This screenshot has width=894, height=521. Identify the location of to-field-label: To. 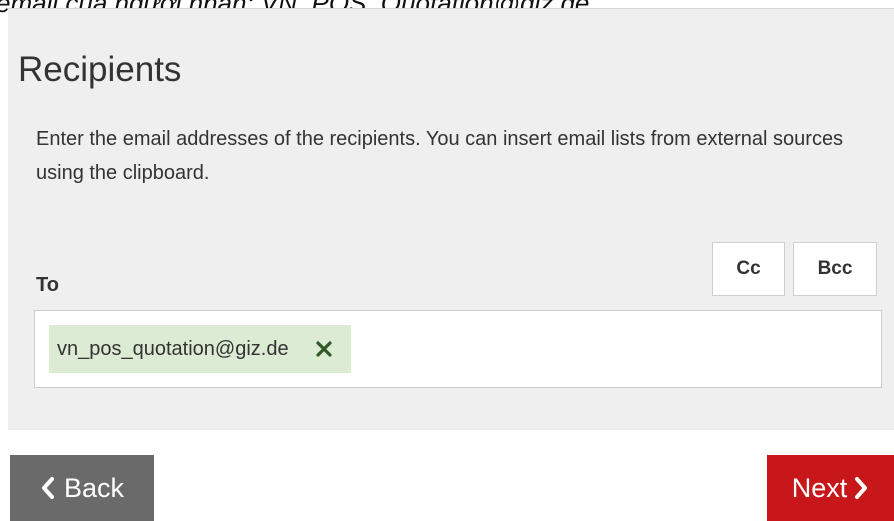
(47, 285).